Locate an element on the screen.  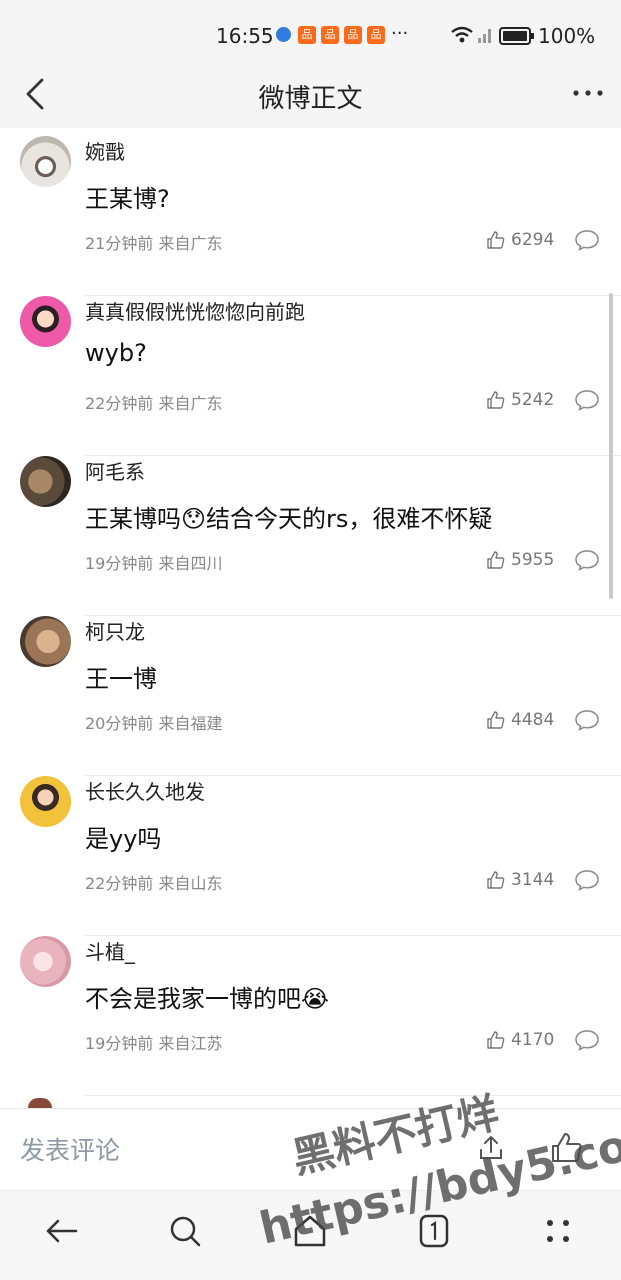
like-button: 5242 is located at coordinates (521, 401).